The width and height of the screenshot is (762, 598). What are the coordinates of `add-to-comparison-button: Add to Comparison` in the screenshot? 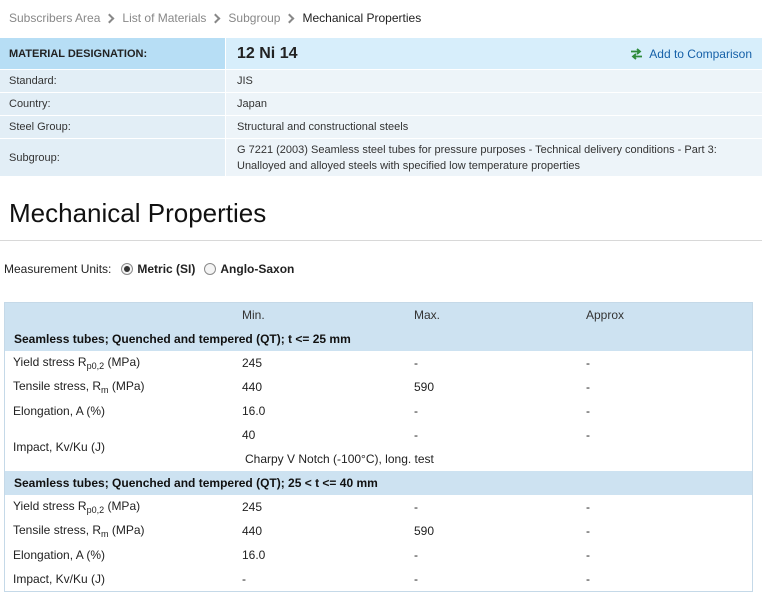 It's located at (691, 54).